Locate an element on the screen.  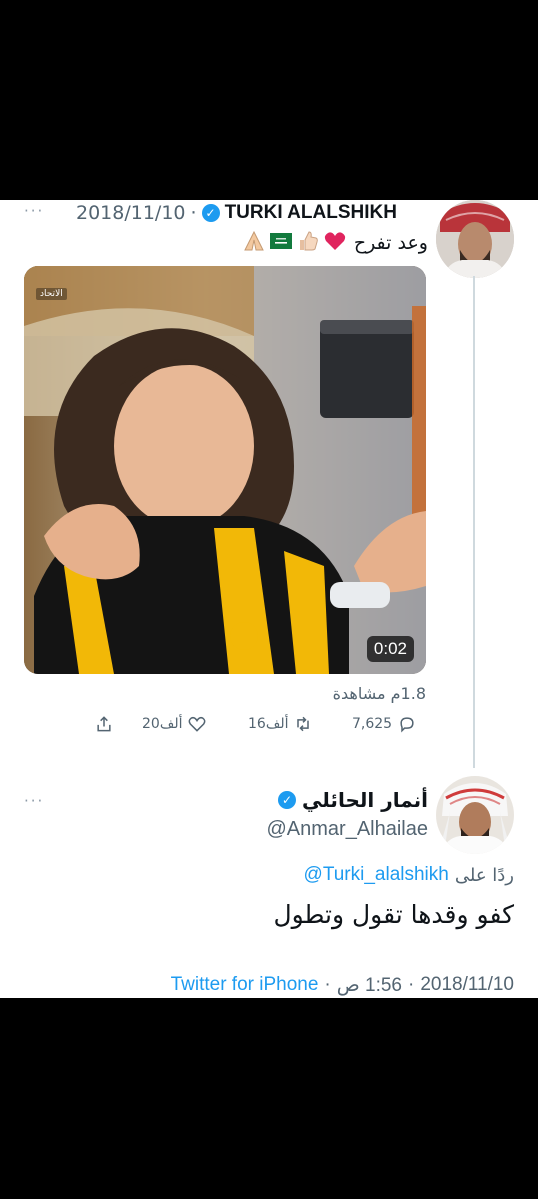
reply-prefix: ردًا على is located at coordinates (484, 875).